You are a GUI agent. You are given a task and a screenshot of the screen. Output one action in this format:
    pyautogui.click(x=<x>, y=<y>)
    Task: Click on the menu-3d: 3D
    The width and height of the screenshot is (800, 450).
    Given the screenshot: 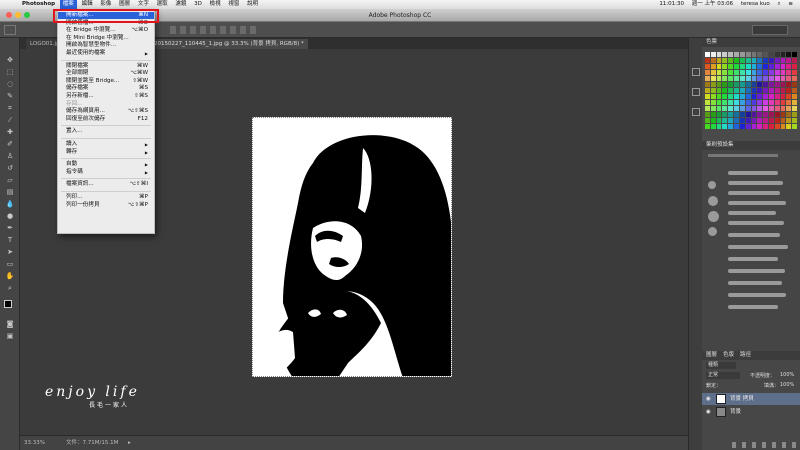 What is the action you would take?
    pyautogui.click(x=198, y=4)
    